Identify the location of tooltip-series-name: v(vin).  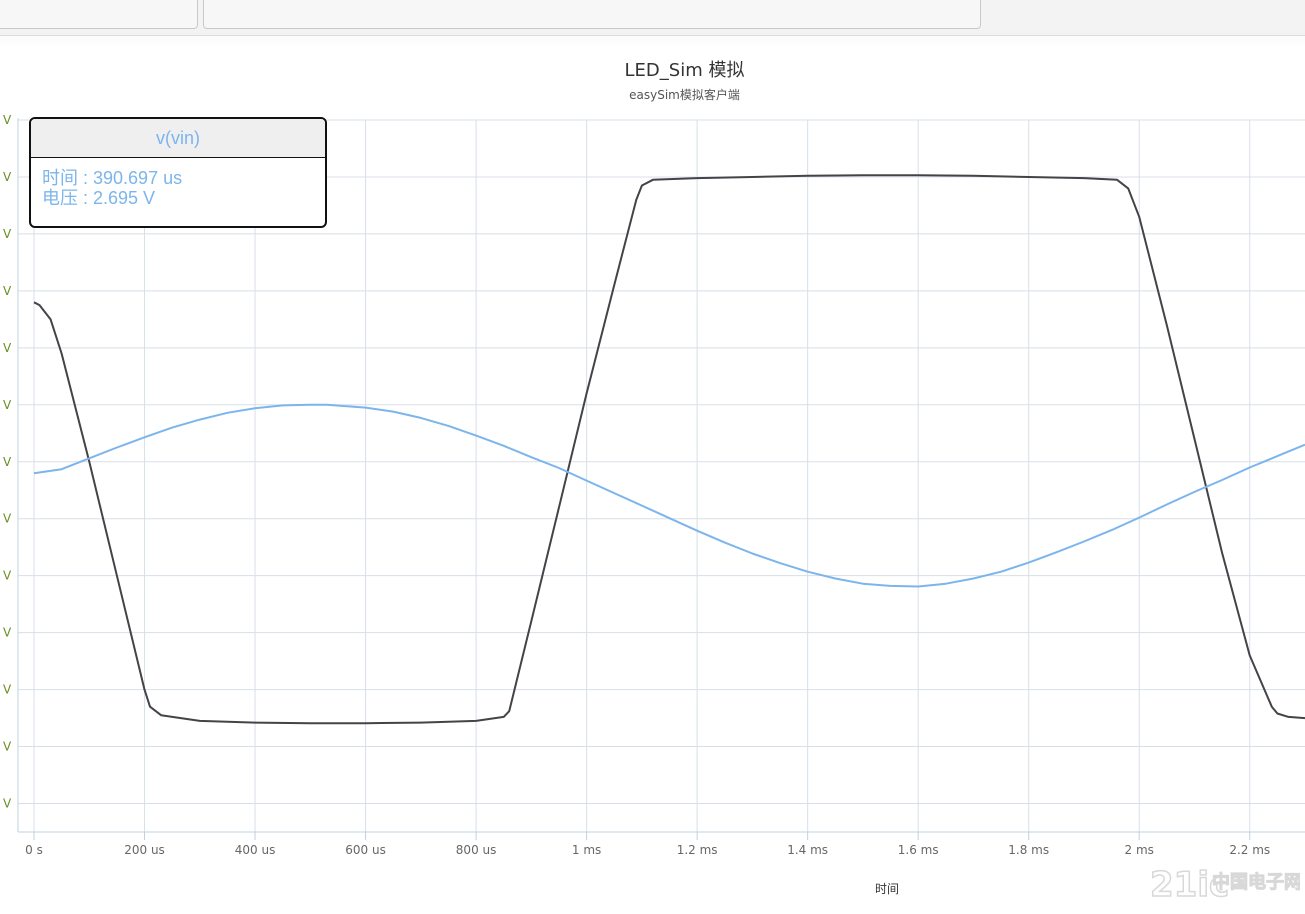
(178, 138).